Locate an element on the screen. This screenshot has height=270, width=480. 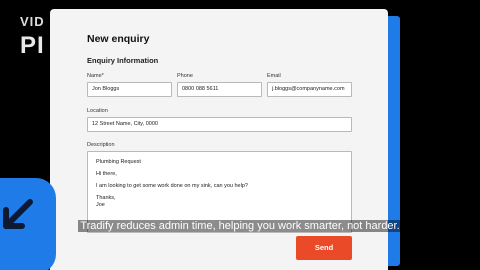
location-label: Location is located at coordinates (97, 111).